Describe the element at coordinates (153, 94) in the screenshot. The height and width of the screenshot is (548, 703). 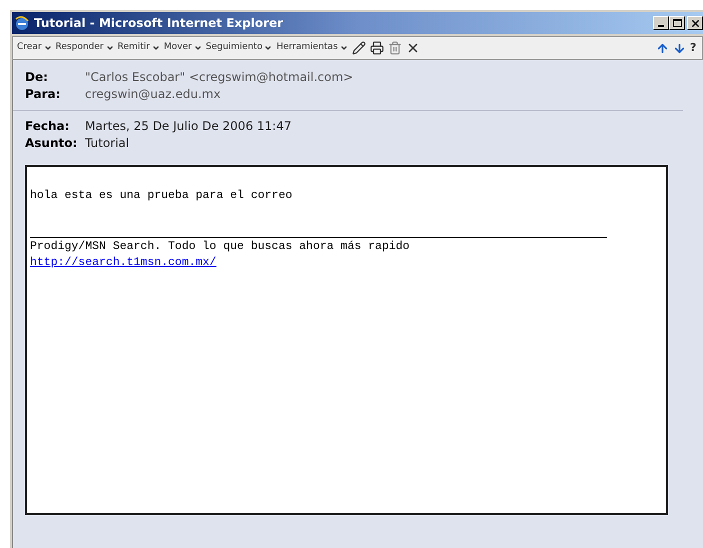
I see `field-value: cregswin@uaz.edu.mx` at that location.